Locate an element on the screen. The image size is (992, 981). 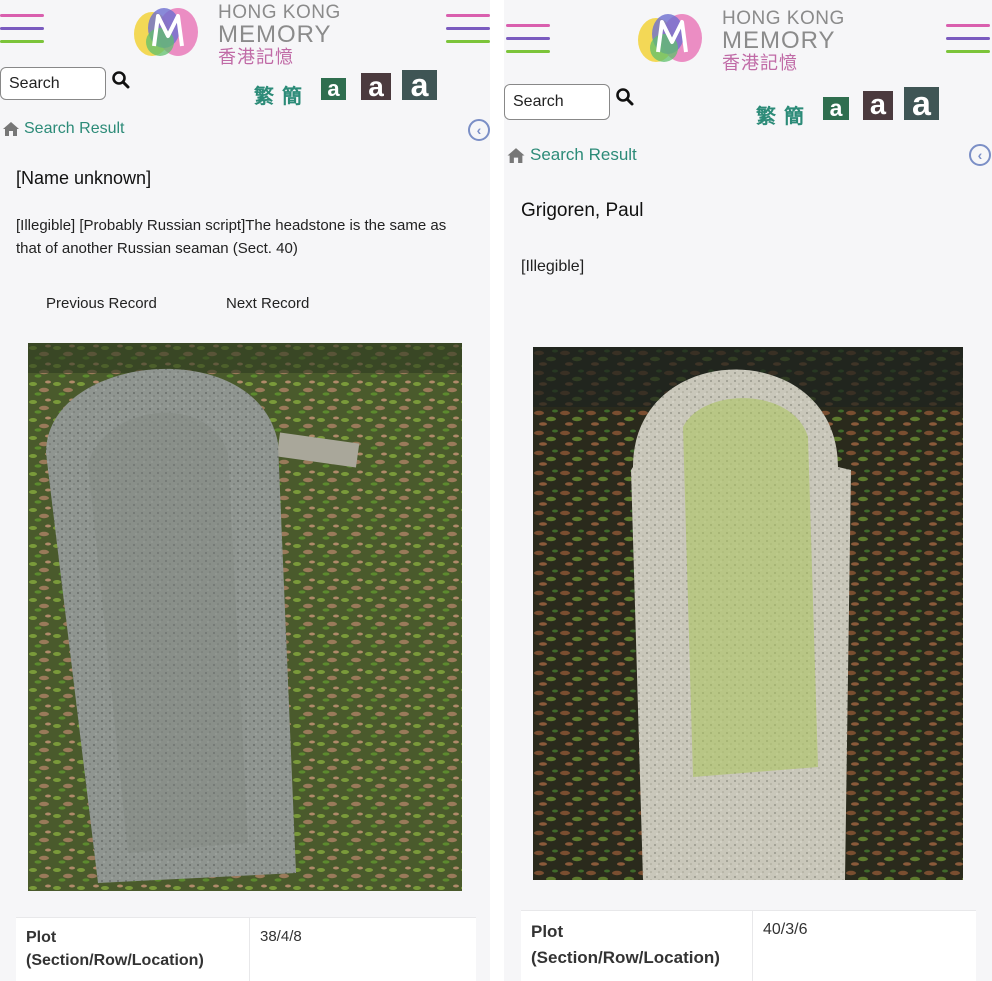
record-title: [Name unknown] is located at coordinates (84, 178).